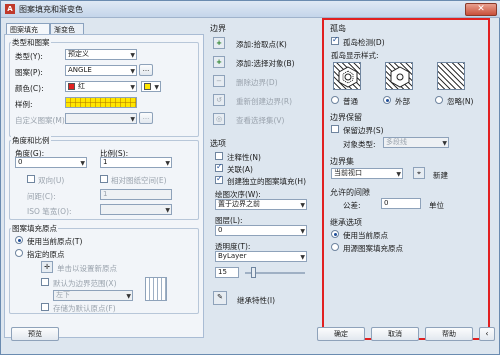 The width and height of the screenshot is (500, 355). Describe the element at coordinates (136, 194) in the screenshot. I see `spacing-input: 1` at that location.